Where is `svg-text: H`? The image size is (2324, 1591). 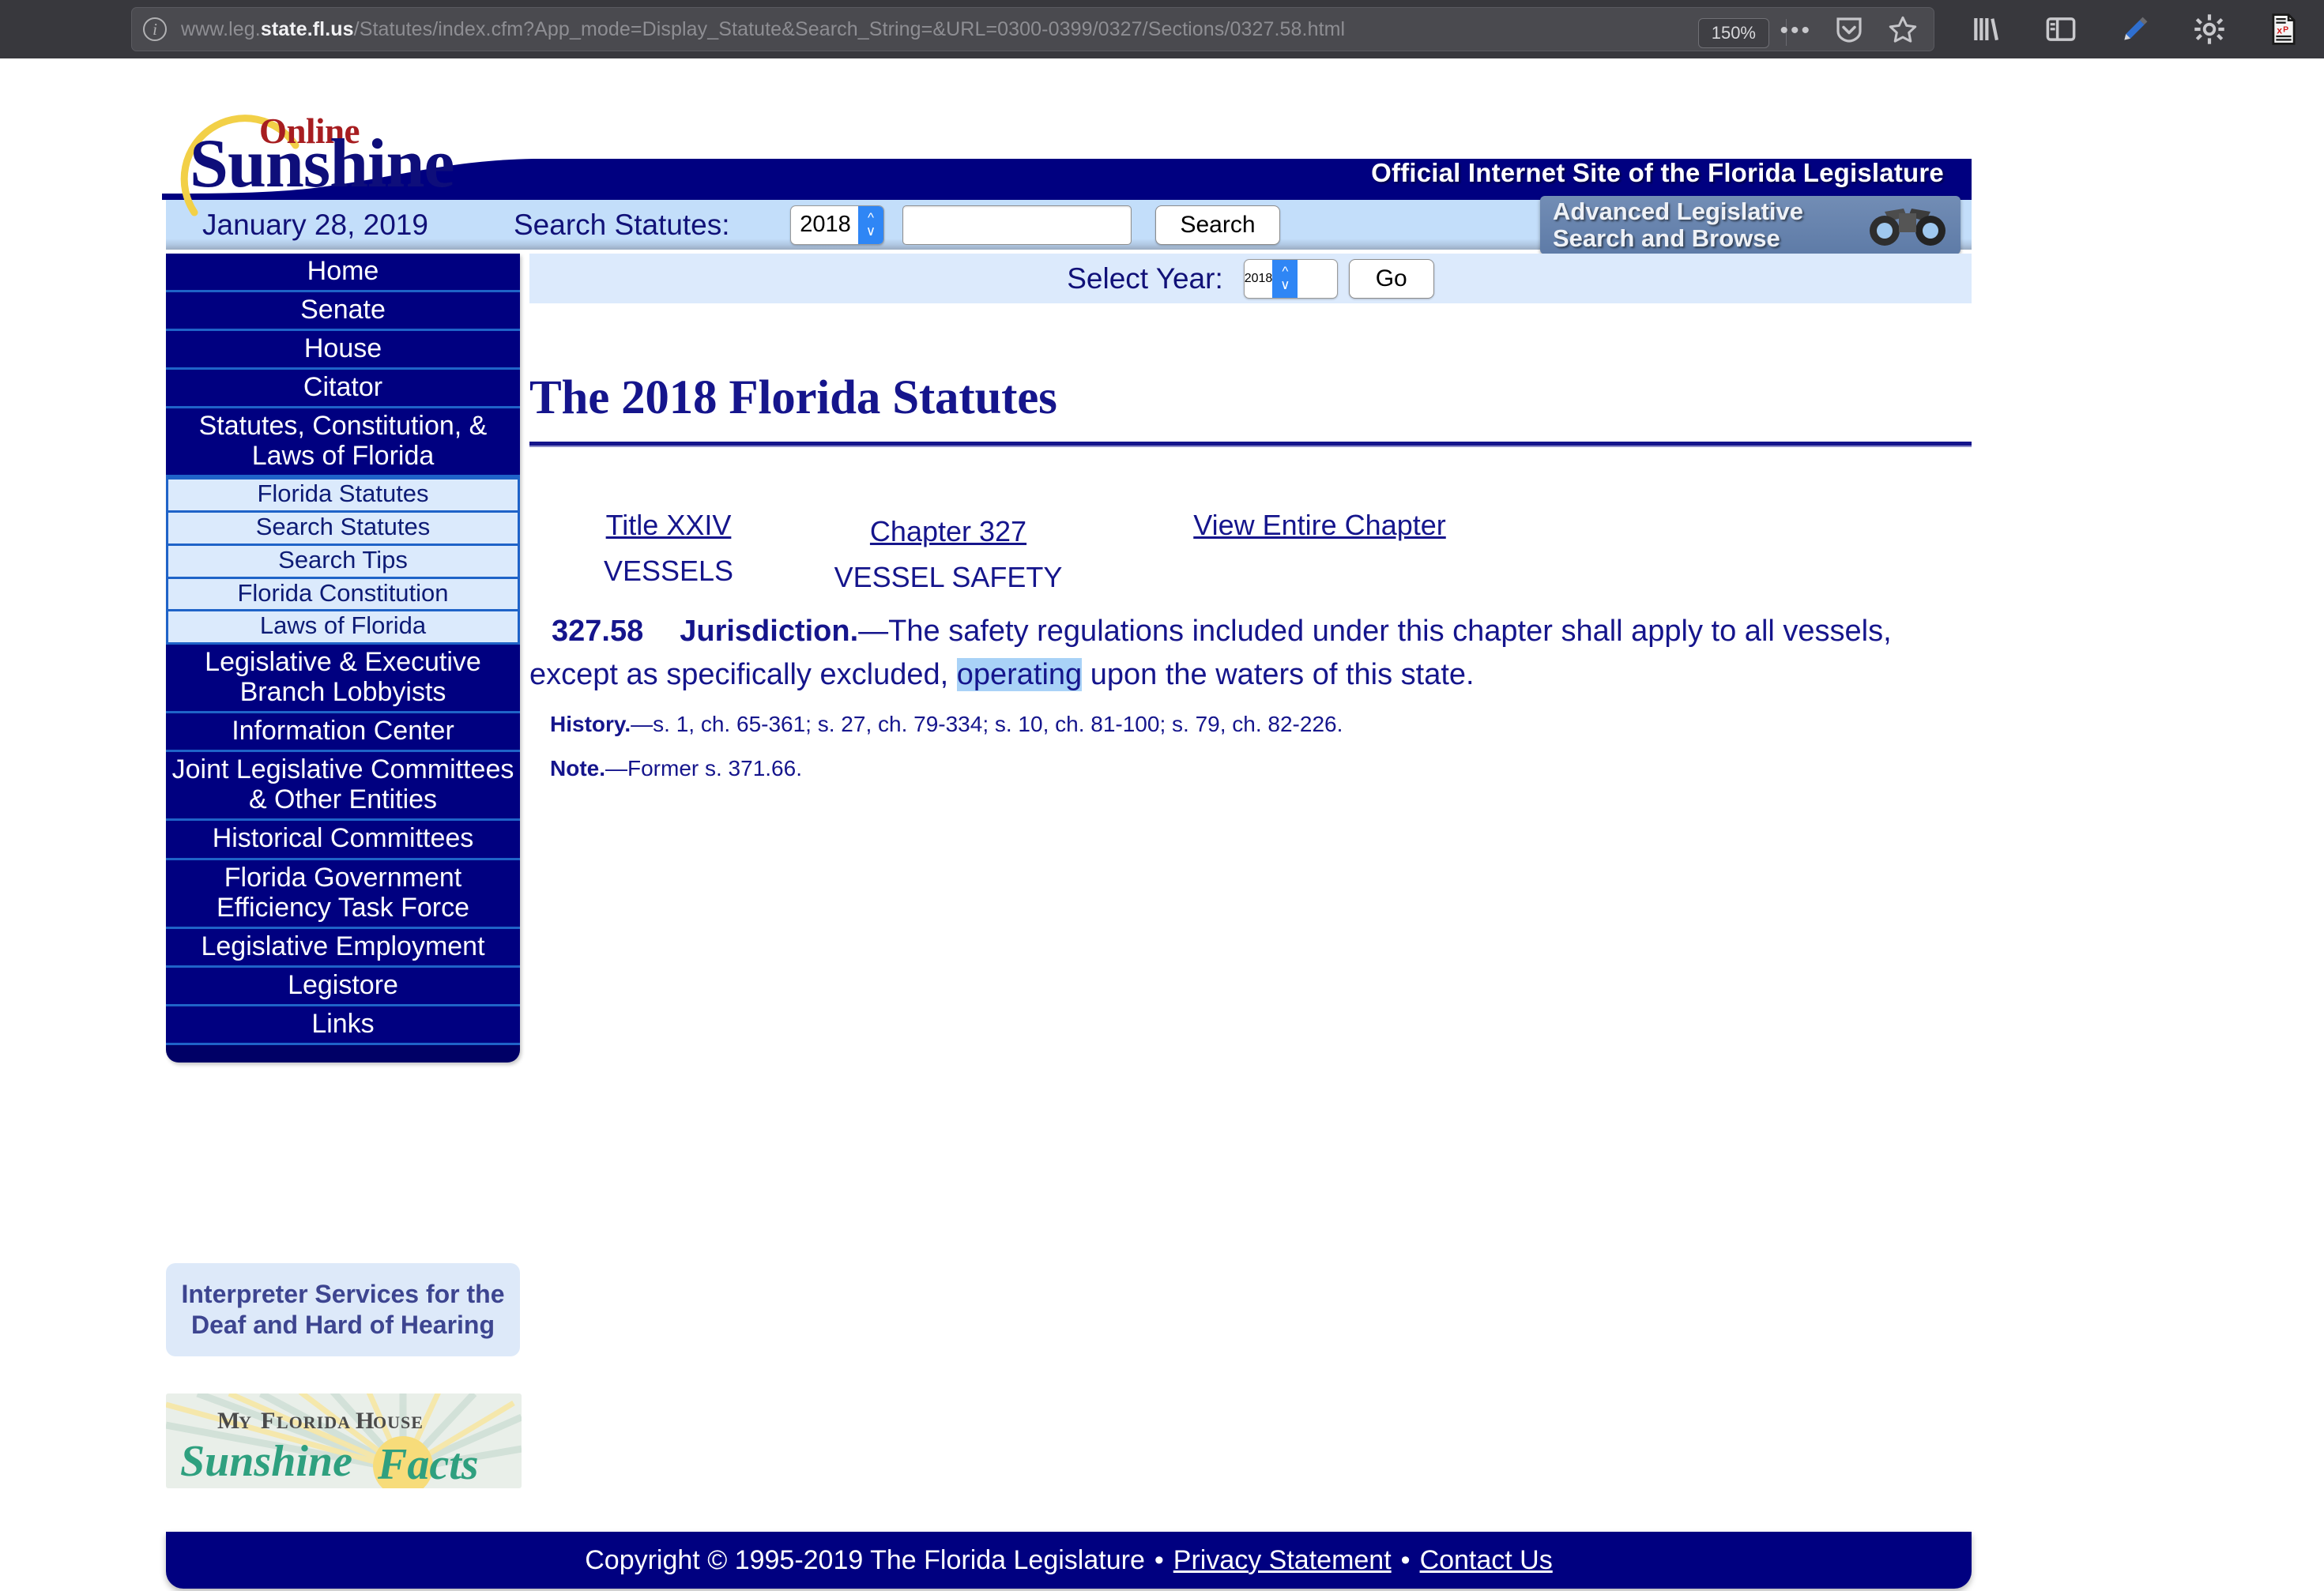 svg-text: H is located at coordinates (365, 1421).